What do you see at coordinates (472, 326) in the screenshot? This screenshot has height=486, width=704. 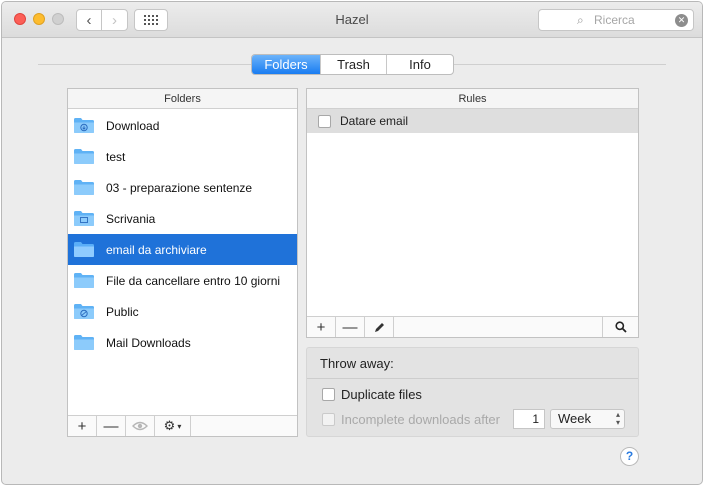 I see `rules-toolbar: + —` at bounding box center [472, 326].